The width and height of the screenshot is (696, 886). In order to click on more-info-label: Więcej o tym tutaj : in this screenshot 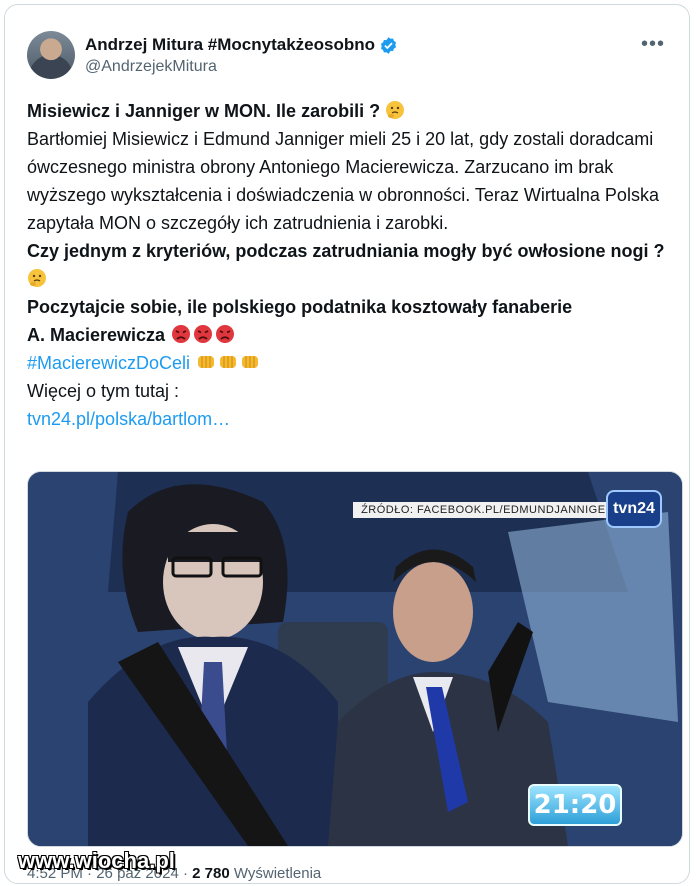, I will do `click(103, 391)`.